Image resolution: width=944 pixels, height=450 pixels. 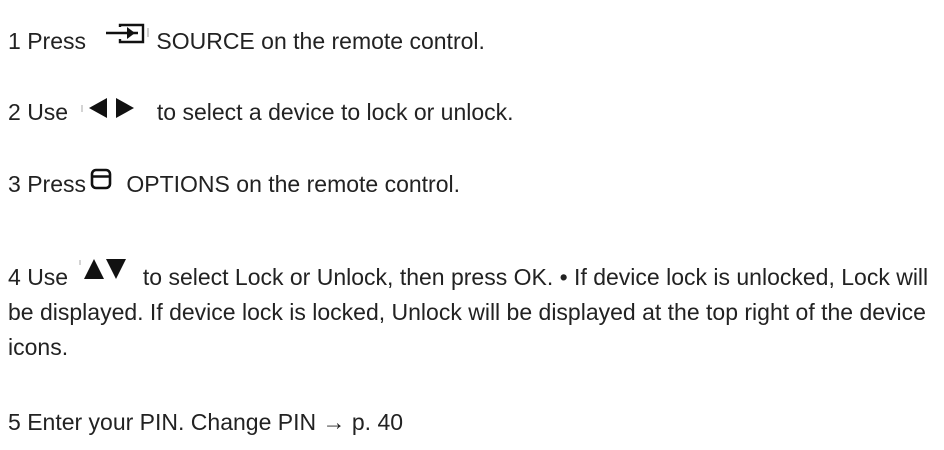 I want to click on step-text-after: OPTIONS on the remote control., so click(x=293, y=184).